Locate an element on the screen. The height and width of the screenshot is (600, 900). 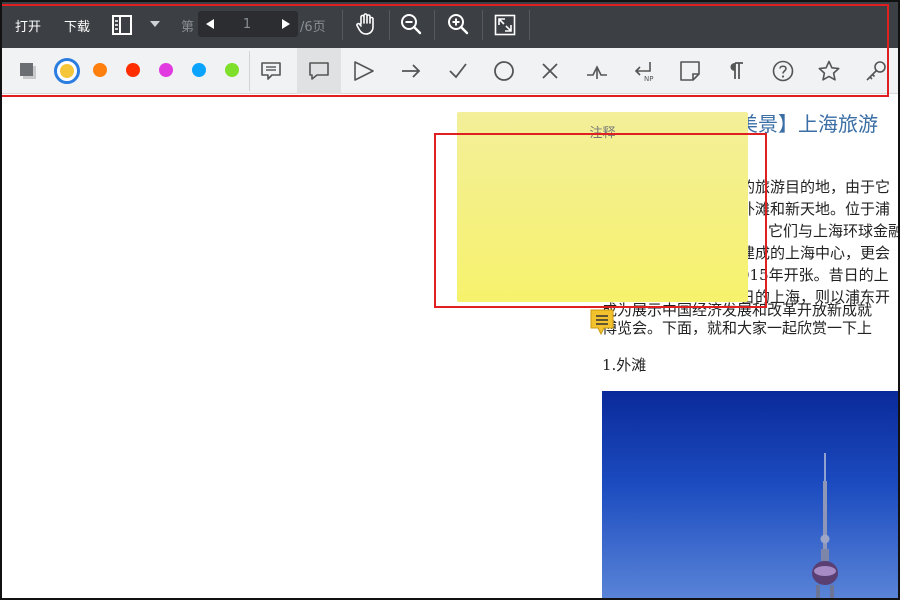
comment-icon is located at coordinates (271, 71).